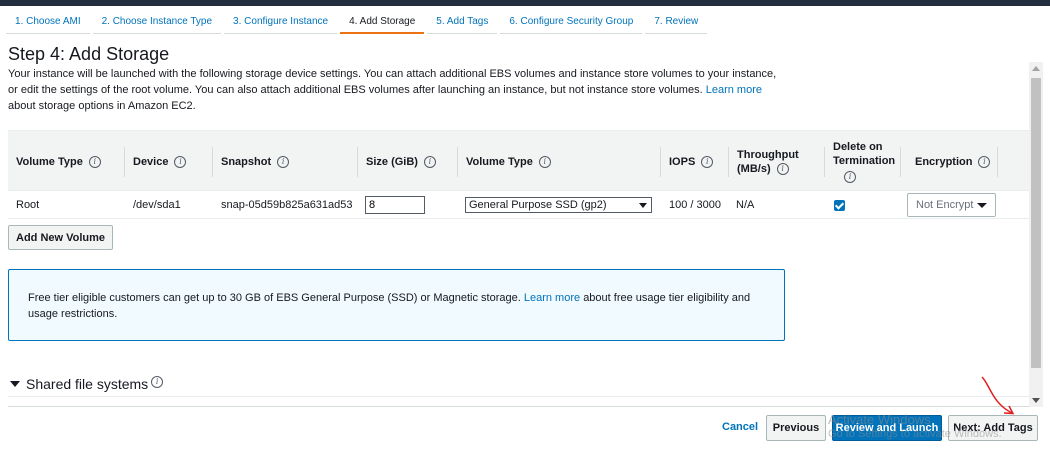 This screenshot has width=1050, height=454. I want to click on step-add-tags: 5. Add Tags, so click(462, 20).